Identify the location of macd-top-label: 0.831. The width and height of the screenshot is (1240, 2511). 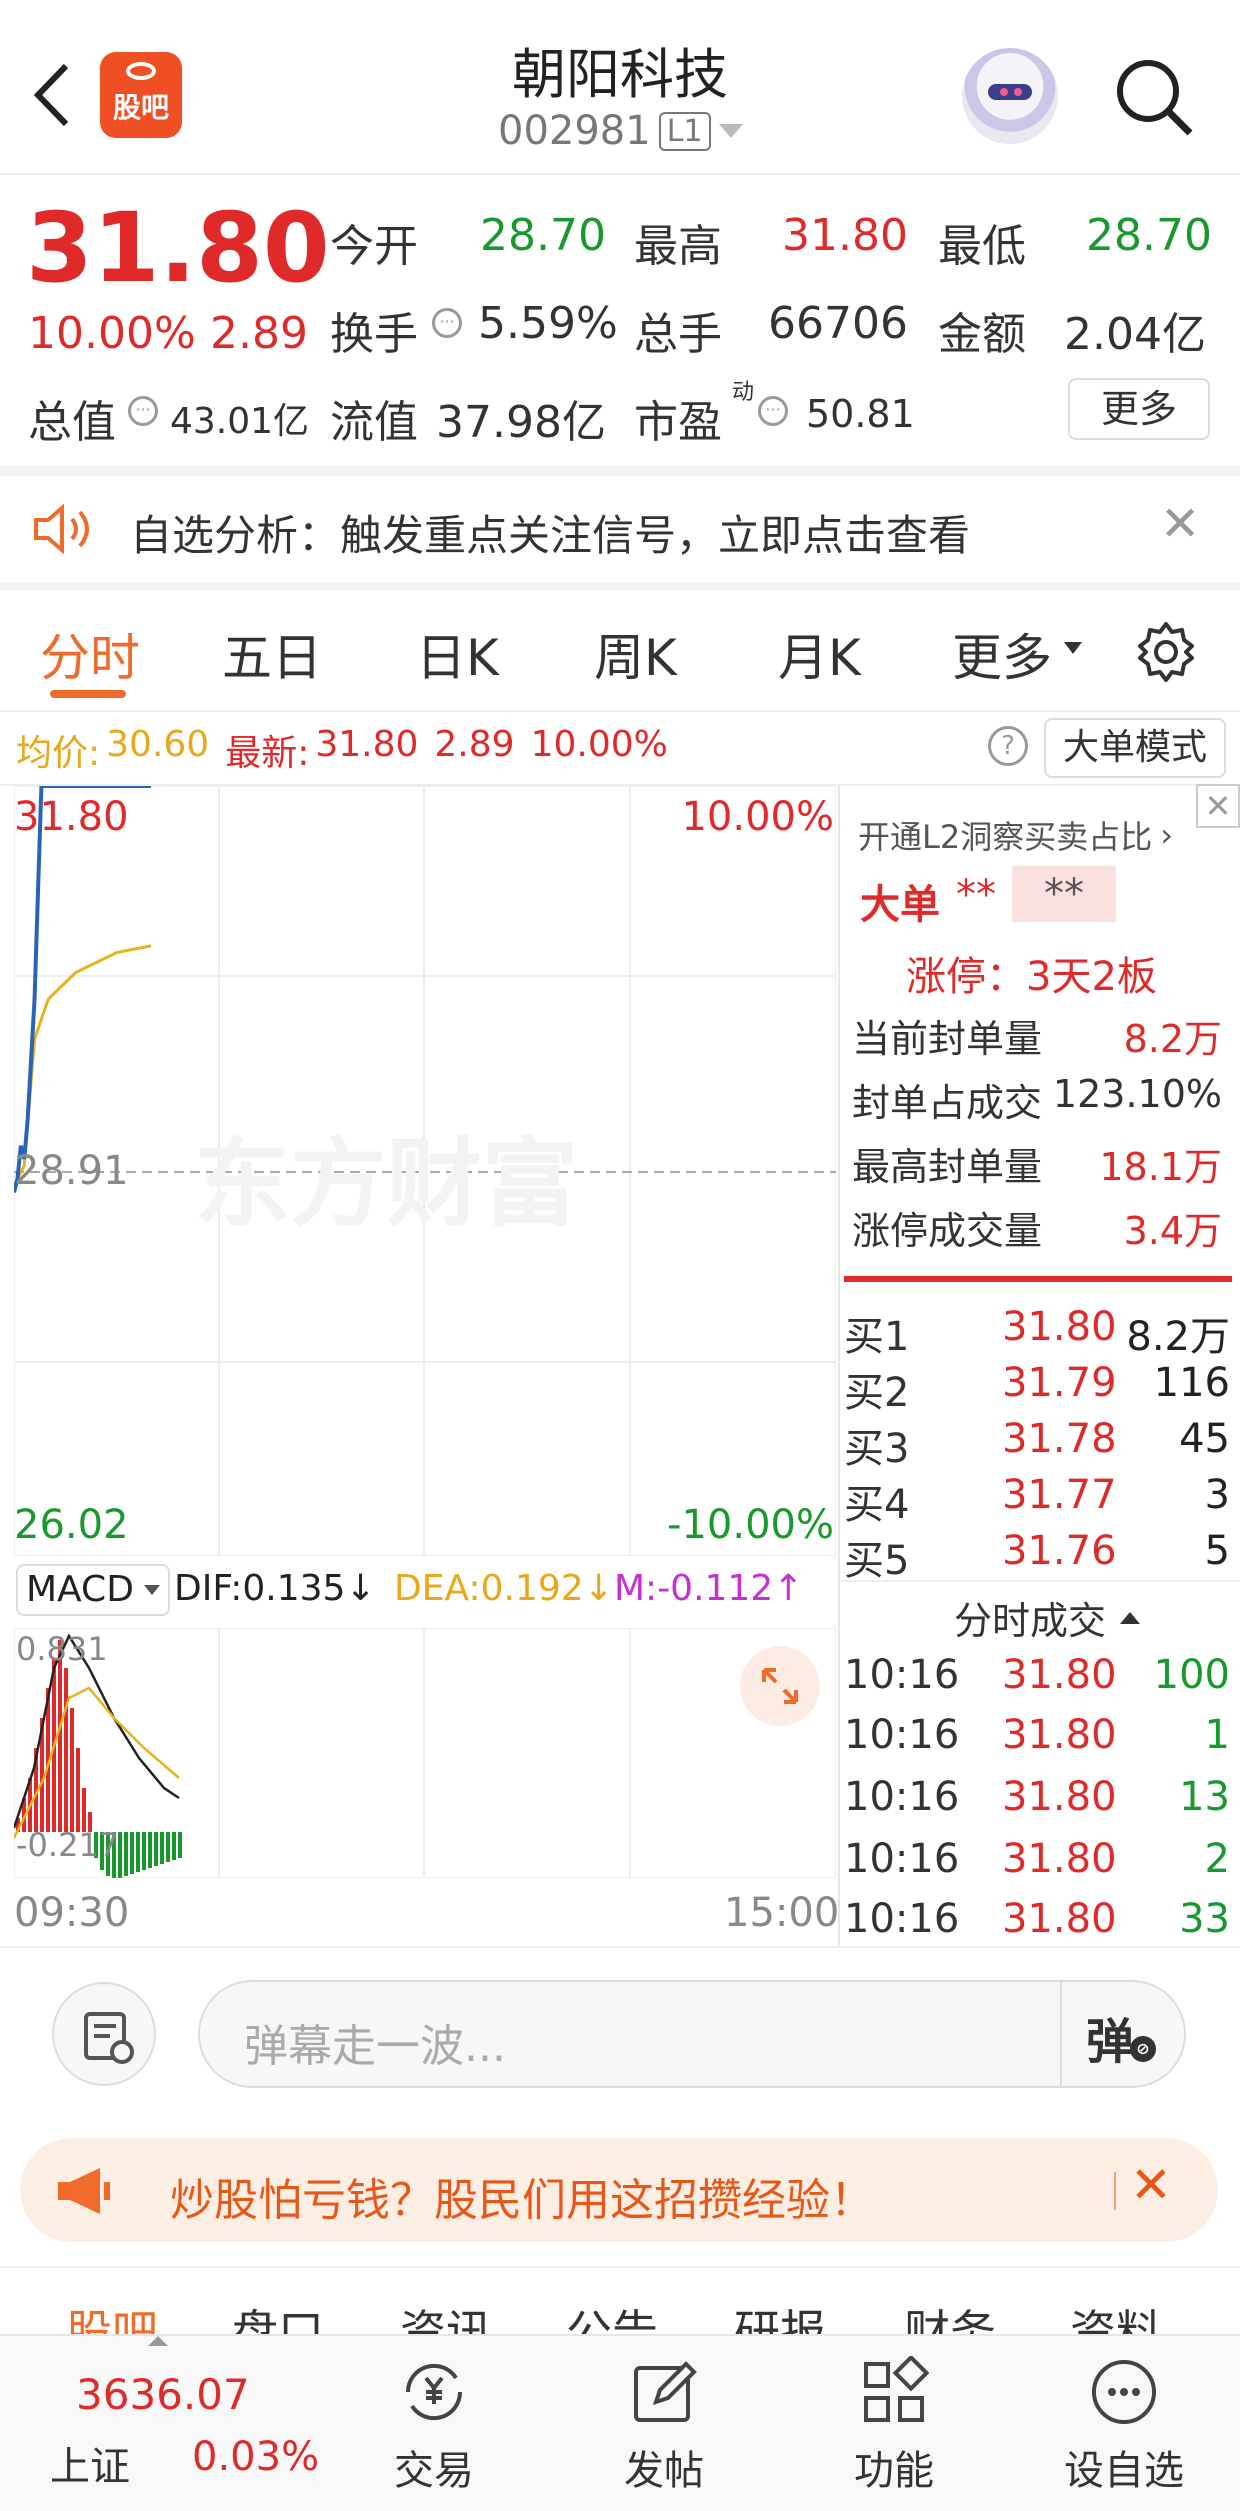
(62, 1649).